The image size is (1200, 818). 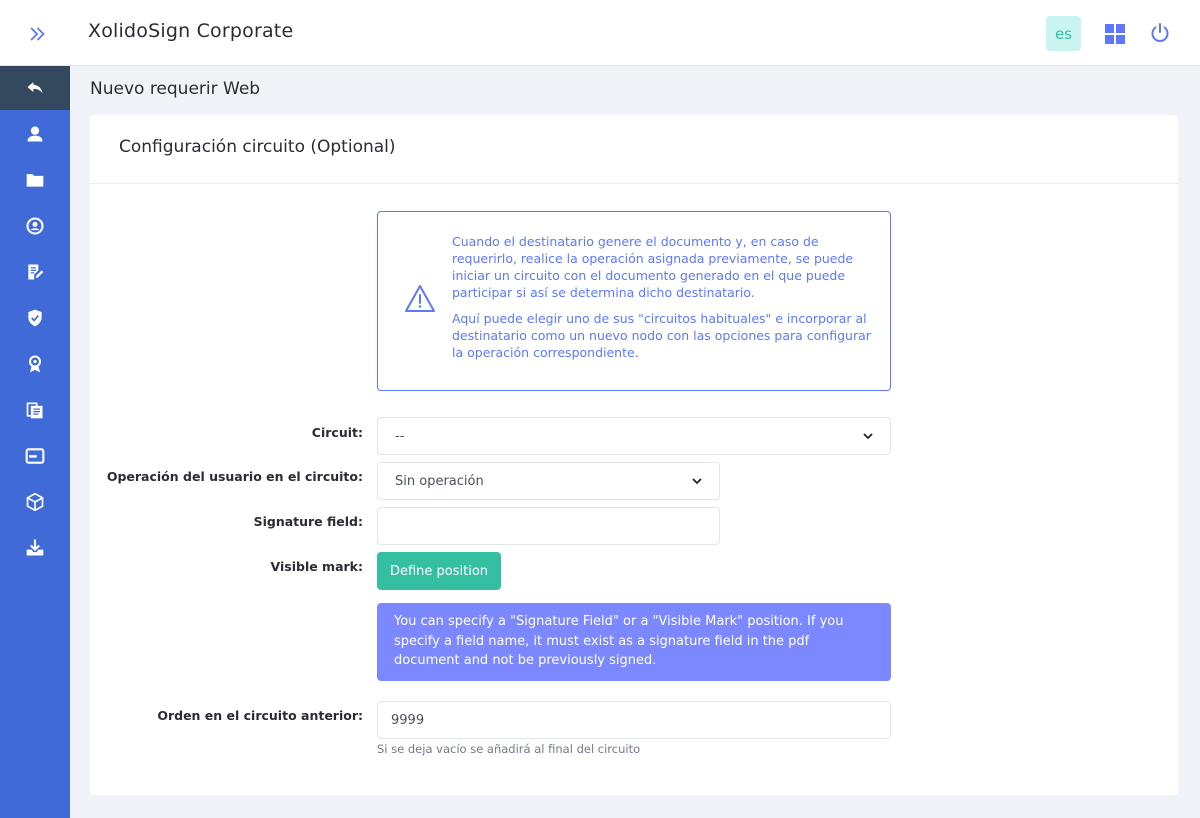 I want to click on double-chevron-right-icon, so click(x=38, y=34).